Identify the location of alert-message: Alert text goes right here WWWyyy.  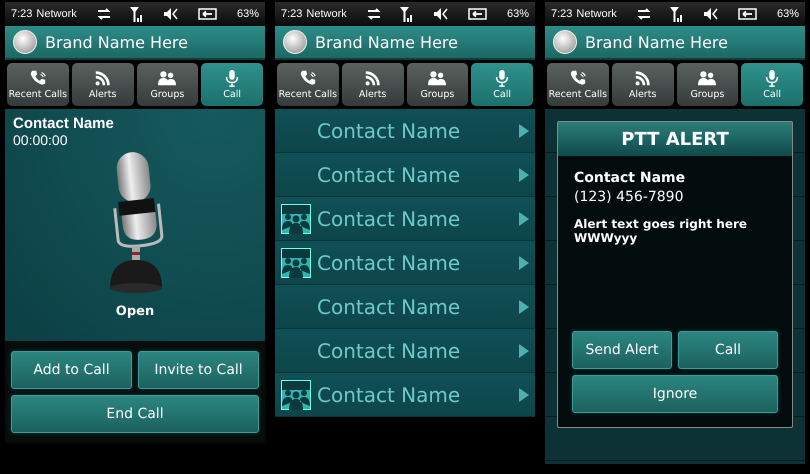
(661, 231).